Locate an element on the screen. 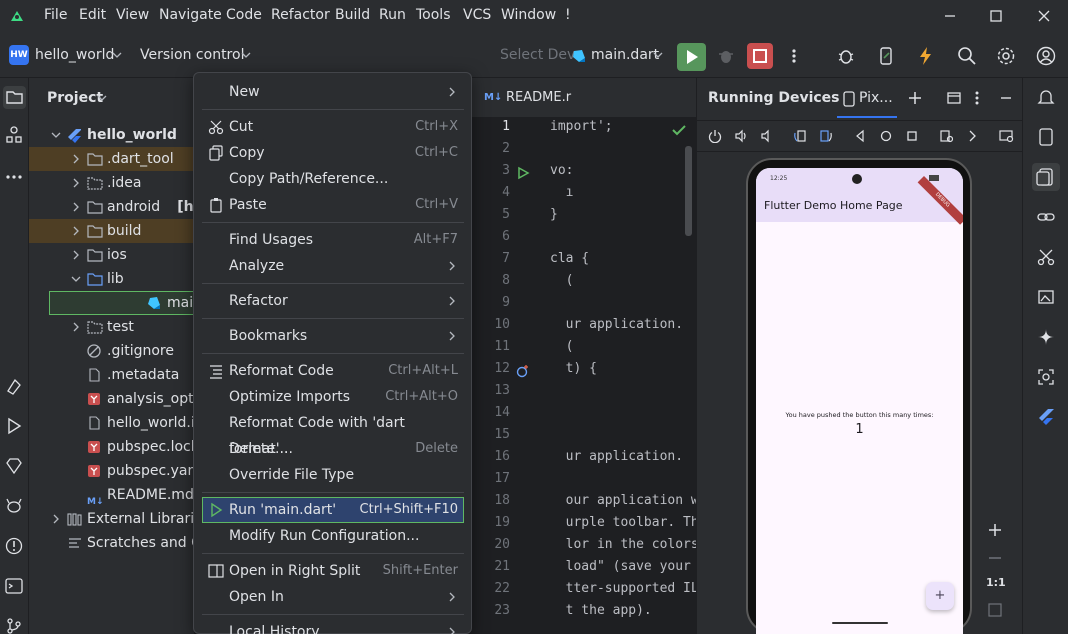  override-gutter-icon is located at coordinates (523, 371).